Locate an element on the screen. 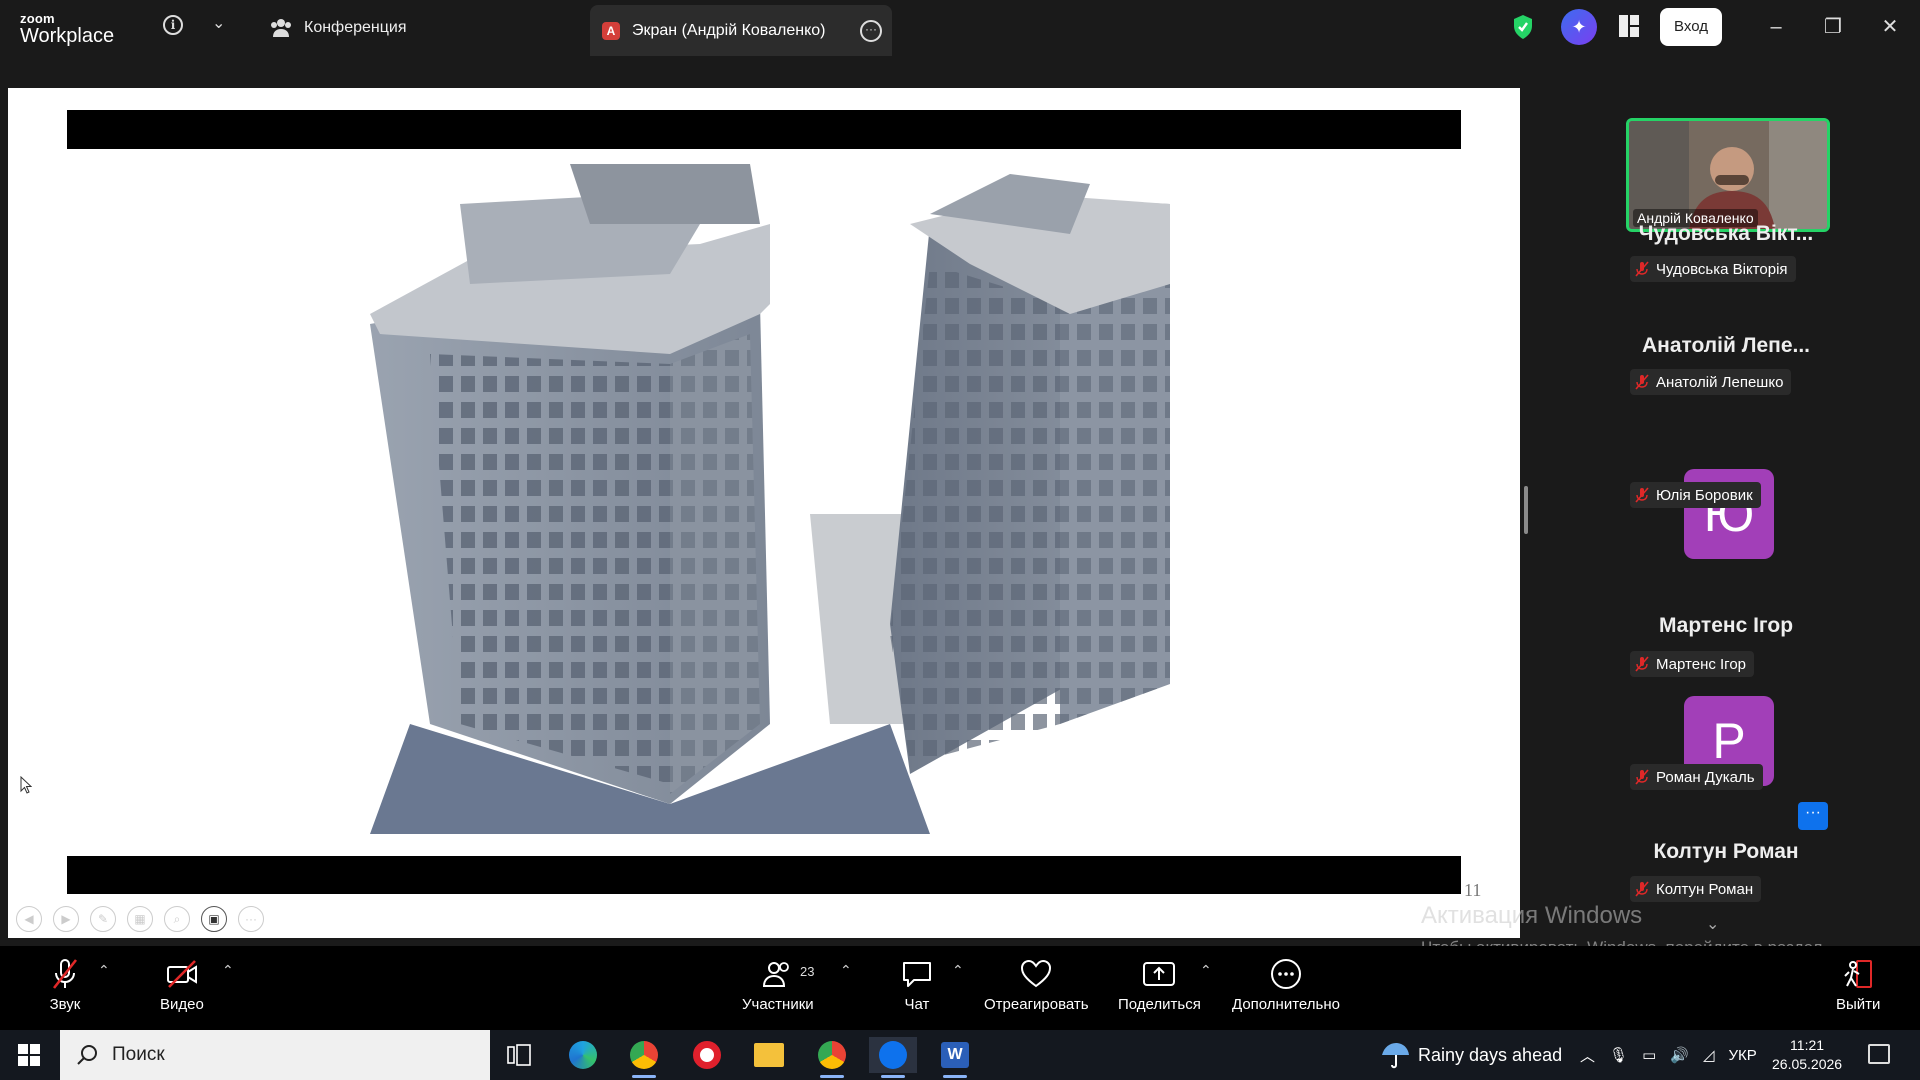  presenter-avatar: A is located at coordinates (611, 30).